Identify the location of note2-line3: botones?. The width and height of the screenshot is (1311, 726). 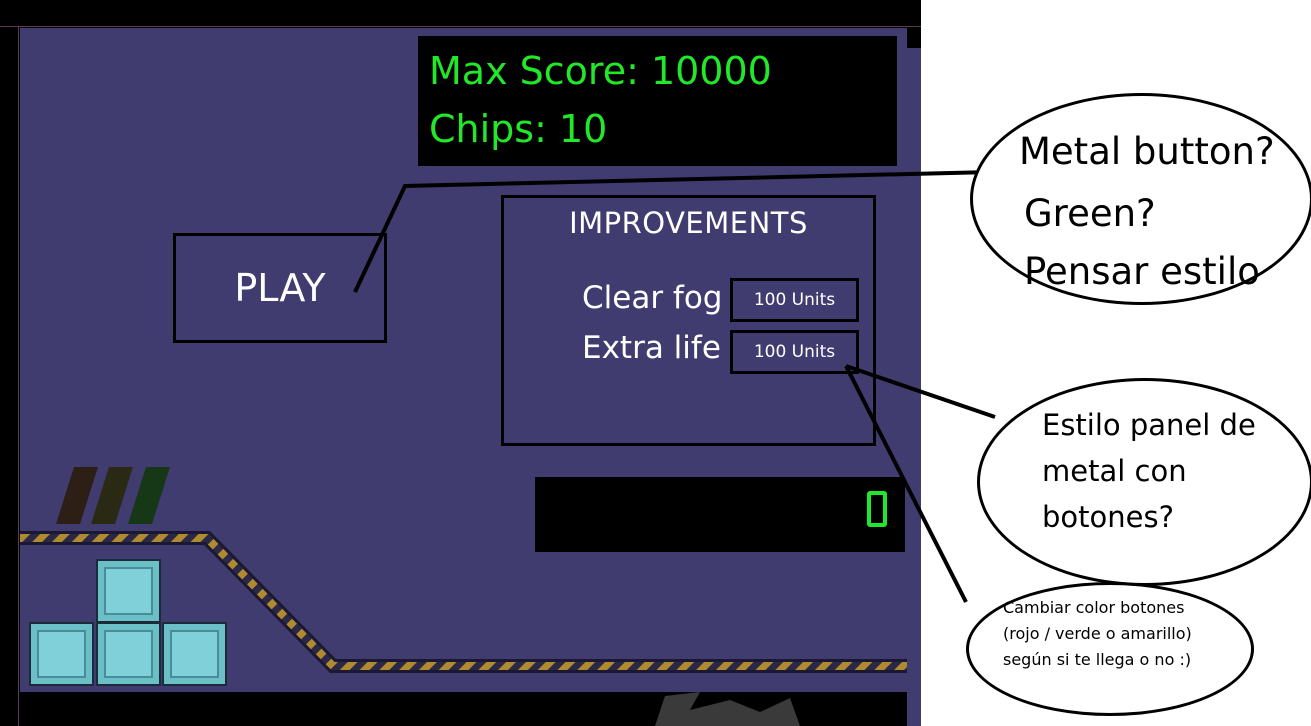
(1108, 517).